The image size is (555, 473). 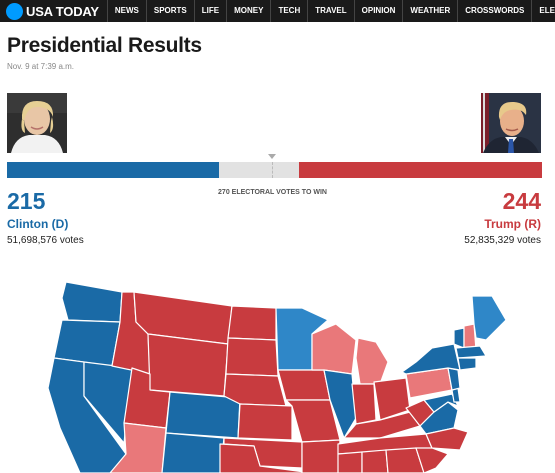 I want to click on usa-today-logo: USA TODAY, so click(x=49, y=11).